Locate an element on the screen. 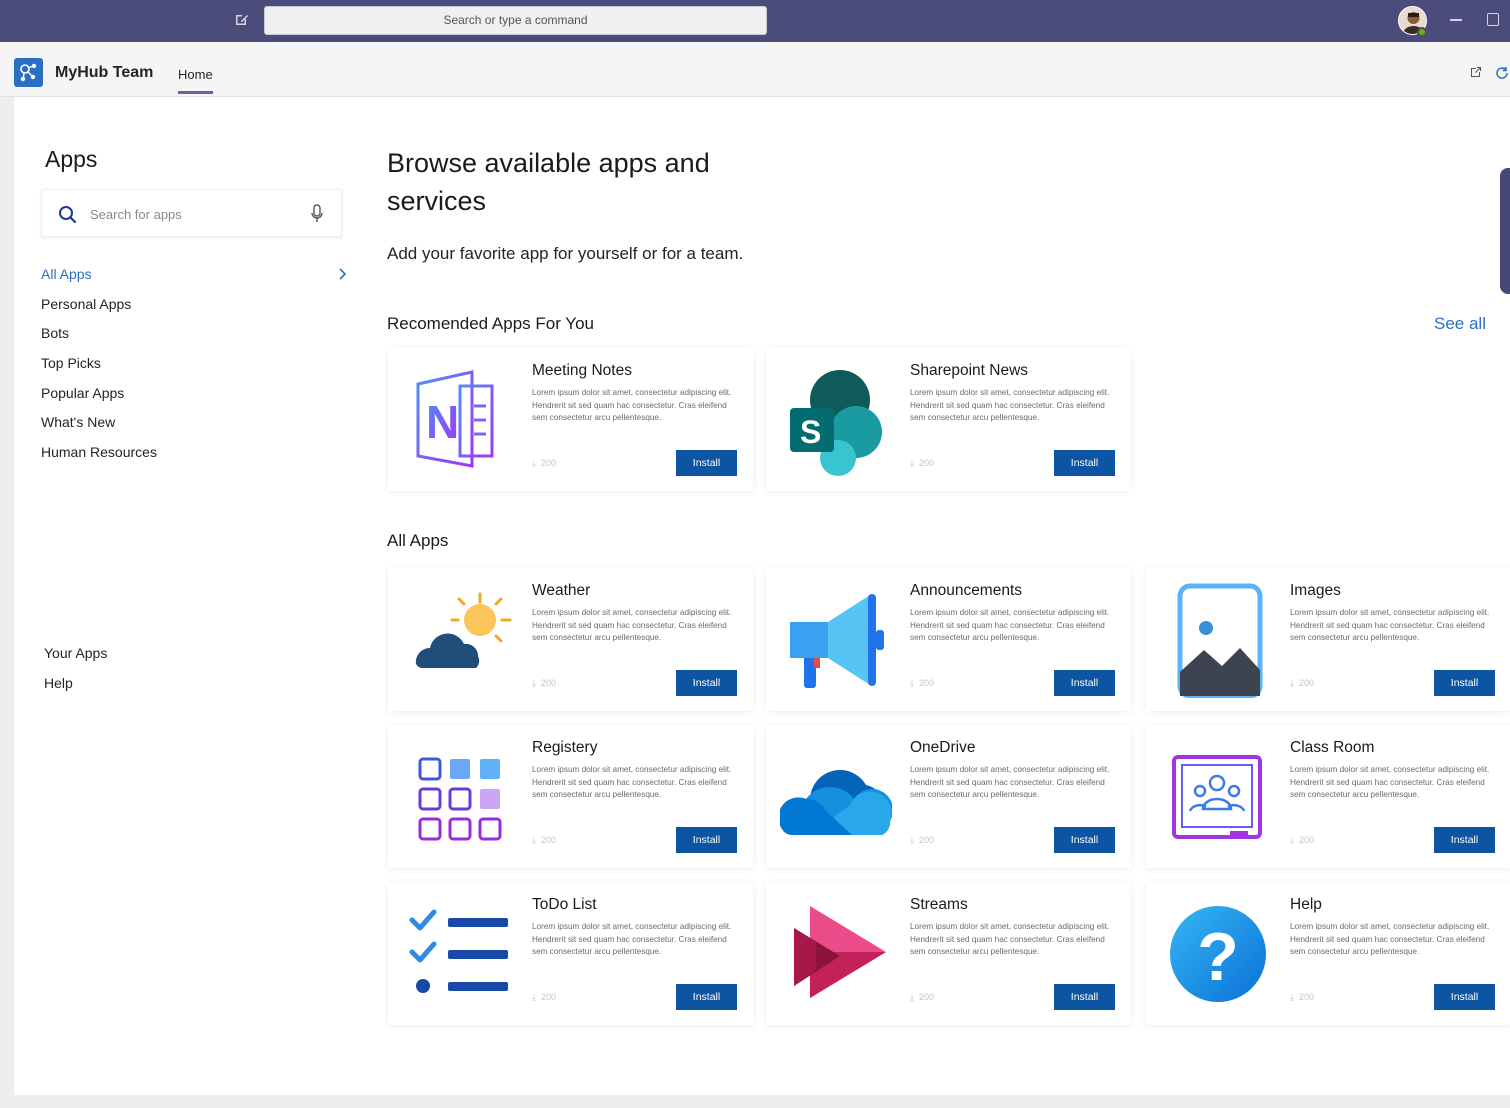  search-icon is located at coordinates (68, 215).